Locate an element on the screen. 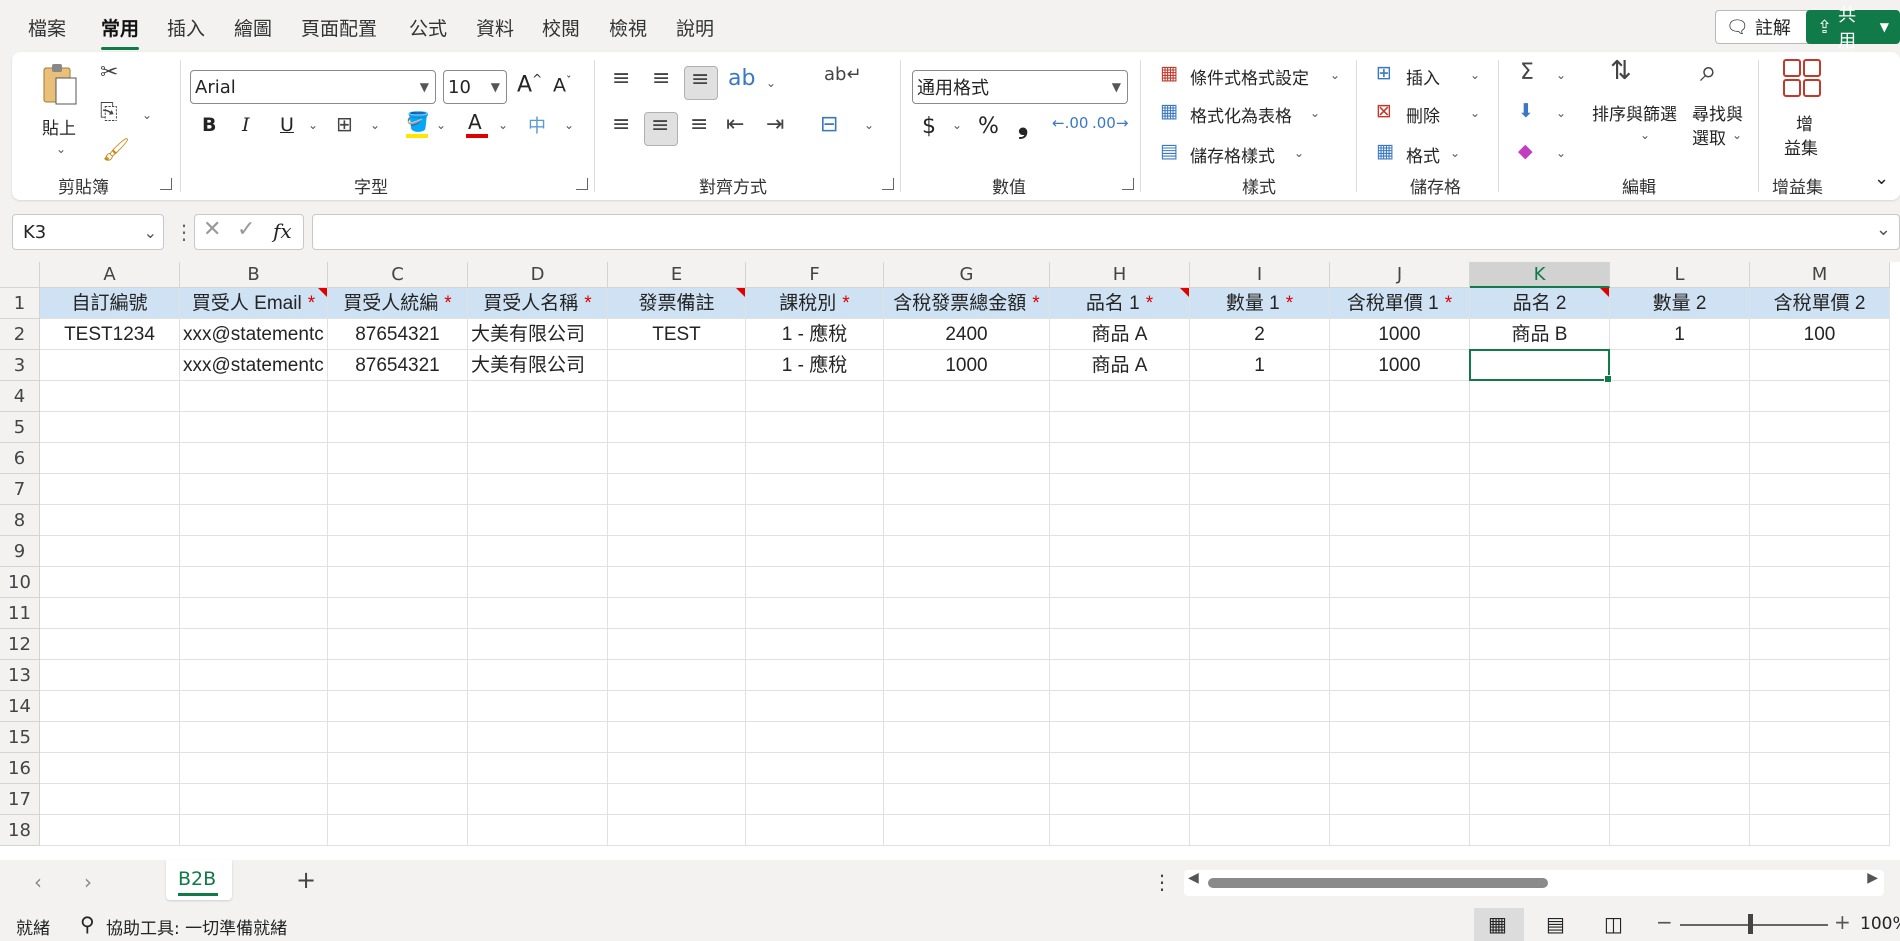  tab-insert: 插入 is located at coordinates (186, 27).